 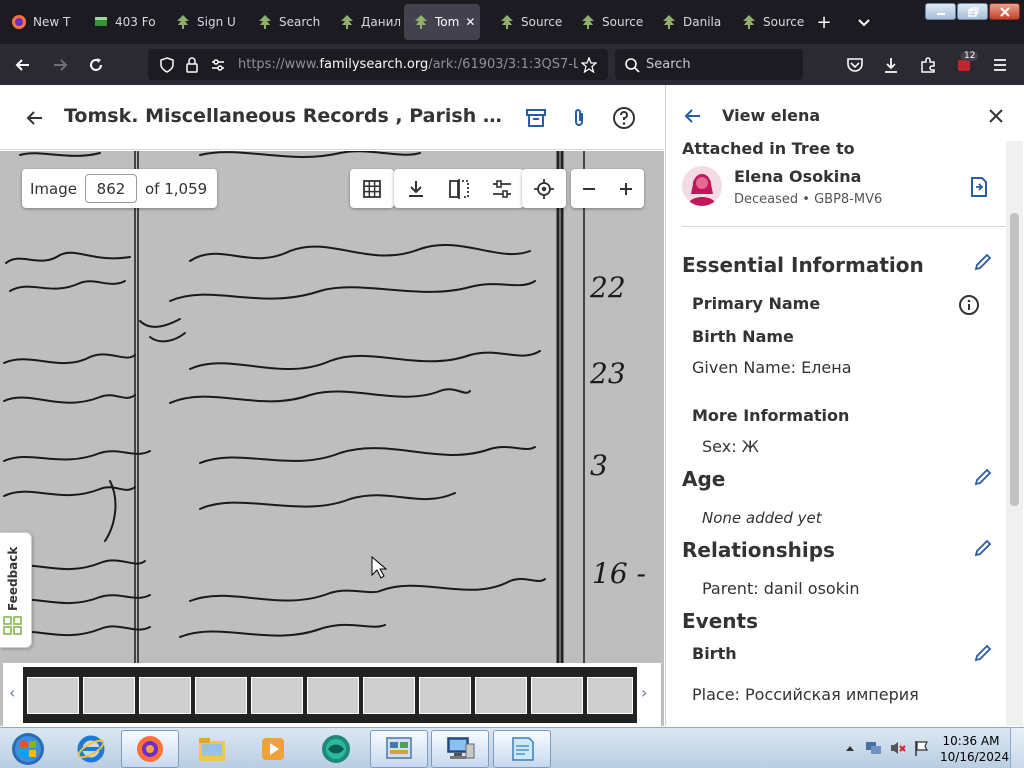 What do you see at coordinates (803, 265) in the screenshot?
I see `essential-info-heading: Essential Information` at bounding box center [803, 265].